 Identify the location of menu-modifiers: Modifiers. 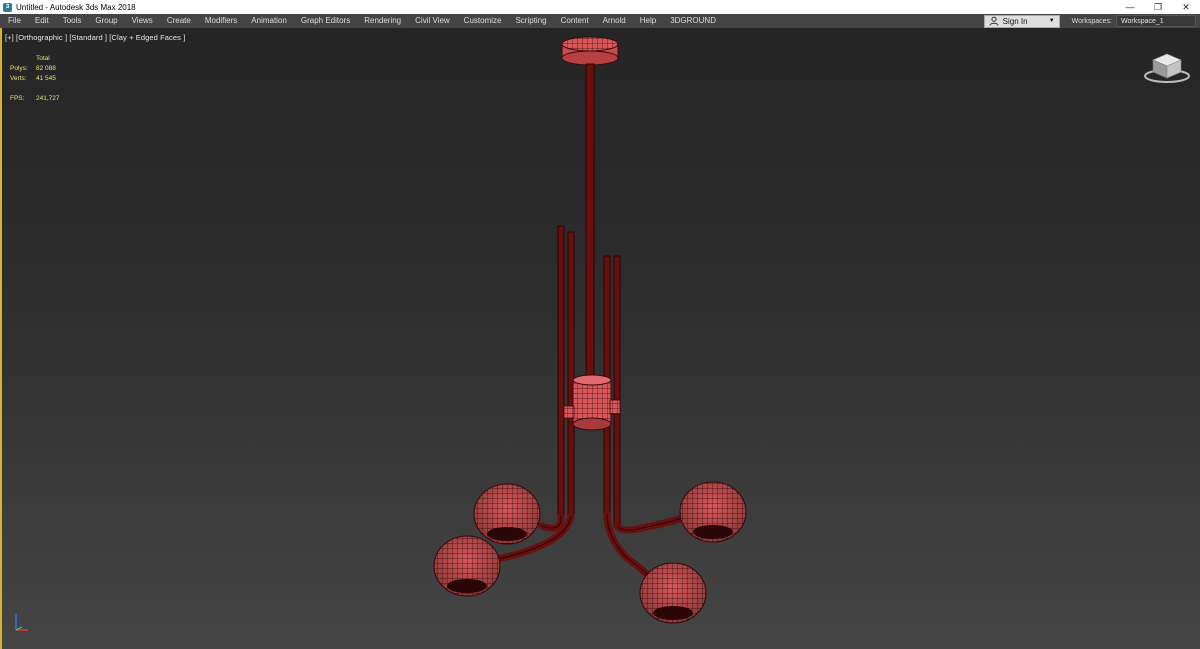
(221, 21).